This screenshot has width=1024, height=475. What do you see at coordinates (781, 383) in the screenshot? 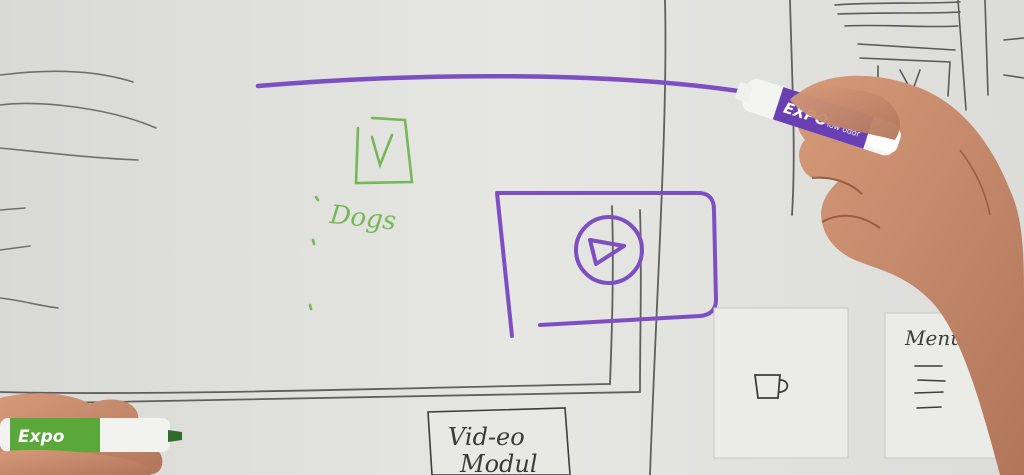
I see `sticky-note-cup` at bounding box center [781, 383].